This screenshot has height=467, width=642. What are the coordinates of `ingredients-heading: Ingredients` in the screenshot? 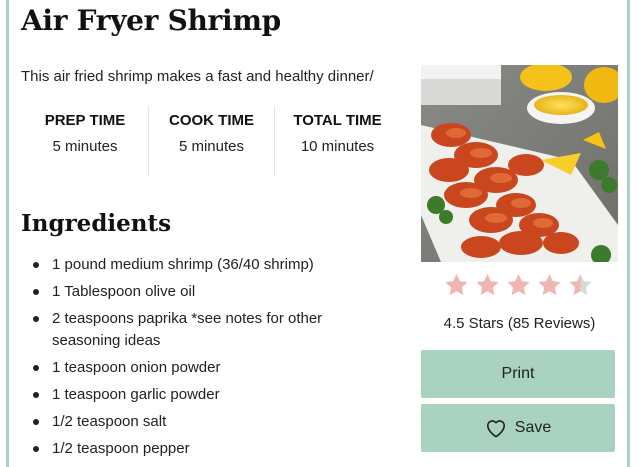 It's located at (96, 223).